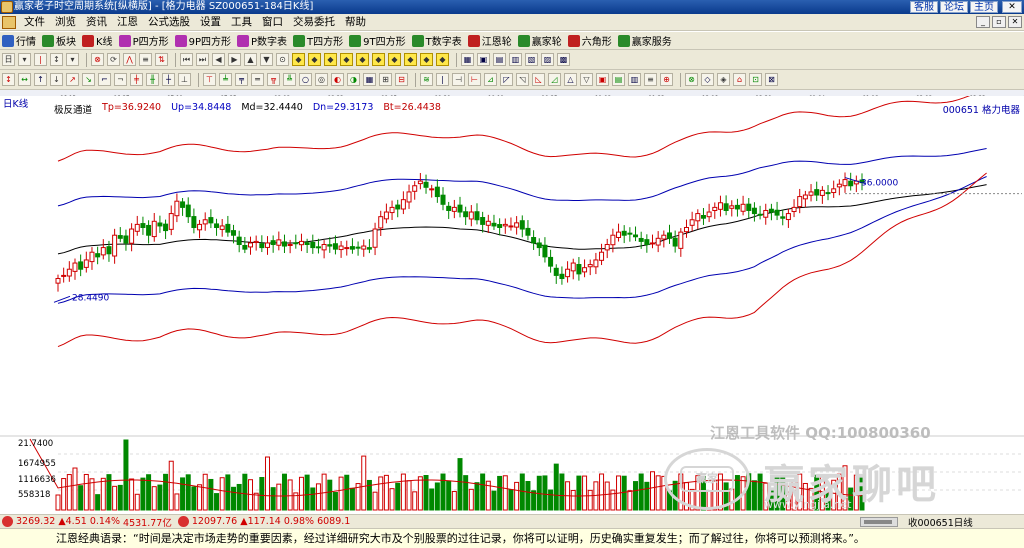  I want to click on draw-tool-icon: ◹, so click(522, 79).